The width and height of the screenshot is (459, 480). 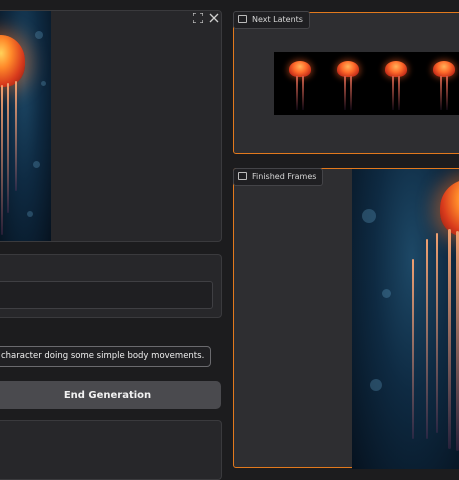 I want to click on finished-frames-label: Finished Frames, so click(x=278, y=177).